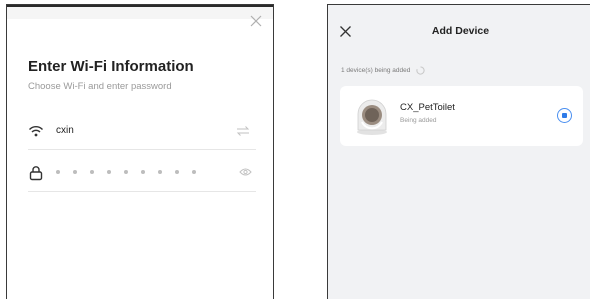 This screenshot has height=299, width=590. I want to click on device-status: Being added, so click(418, 120).